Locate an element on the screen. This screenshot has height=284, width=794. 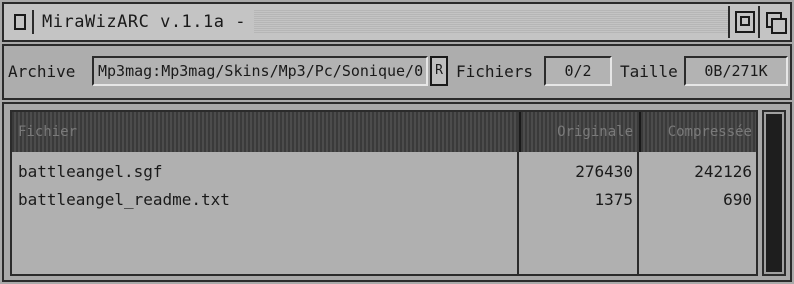
title-bar: MiraWizARC v.1.1a - 01.zip is located at coordinates (397, 22).